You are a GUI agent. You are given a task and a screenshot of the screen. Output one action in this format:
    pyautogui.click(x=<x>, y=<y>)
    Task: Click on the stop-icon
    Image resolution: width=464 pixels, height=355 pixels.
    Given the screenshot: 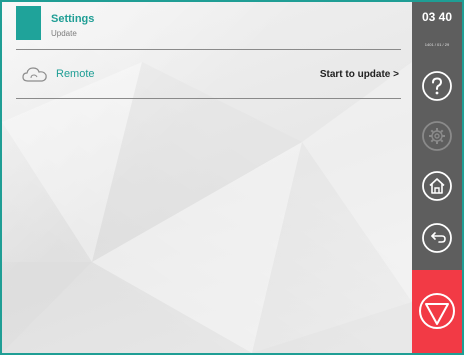 What is the action you would take?
    pyautogui.click(x=437, y=311)
    